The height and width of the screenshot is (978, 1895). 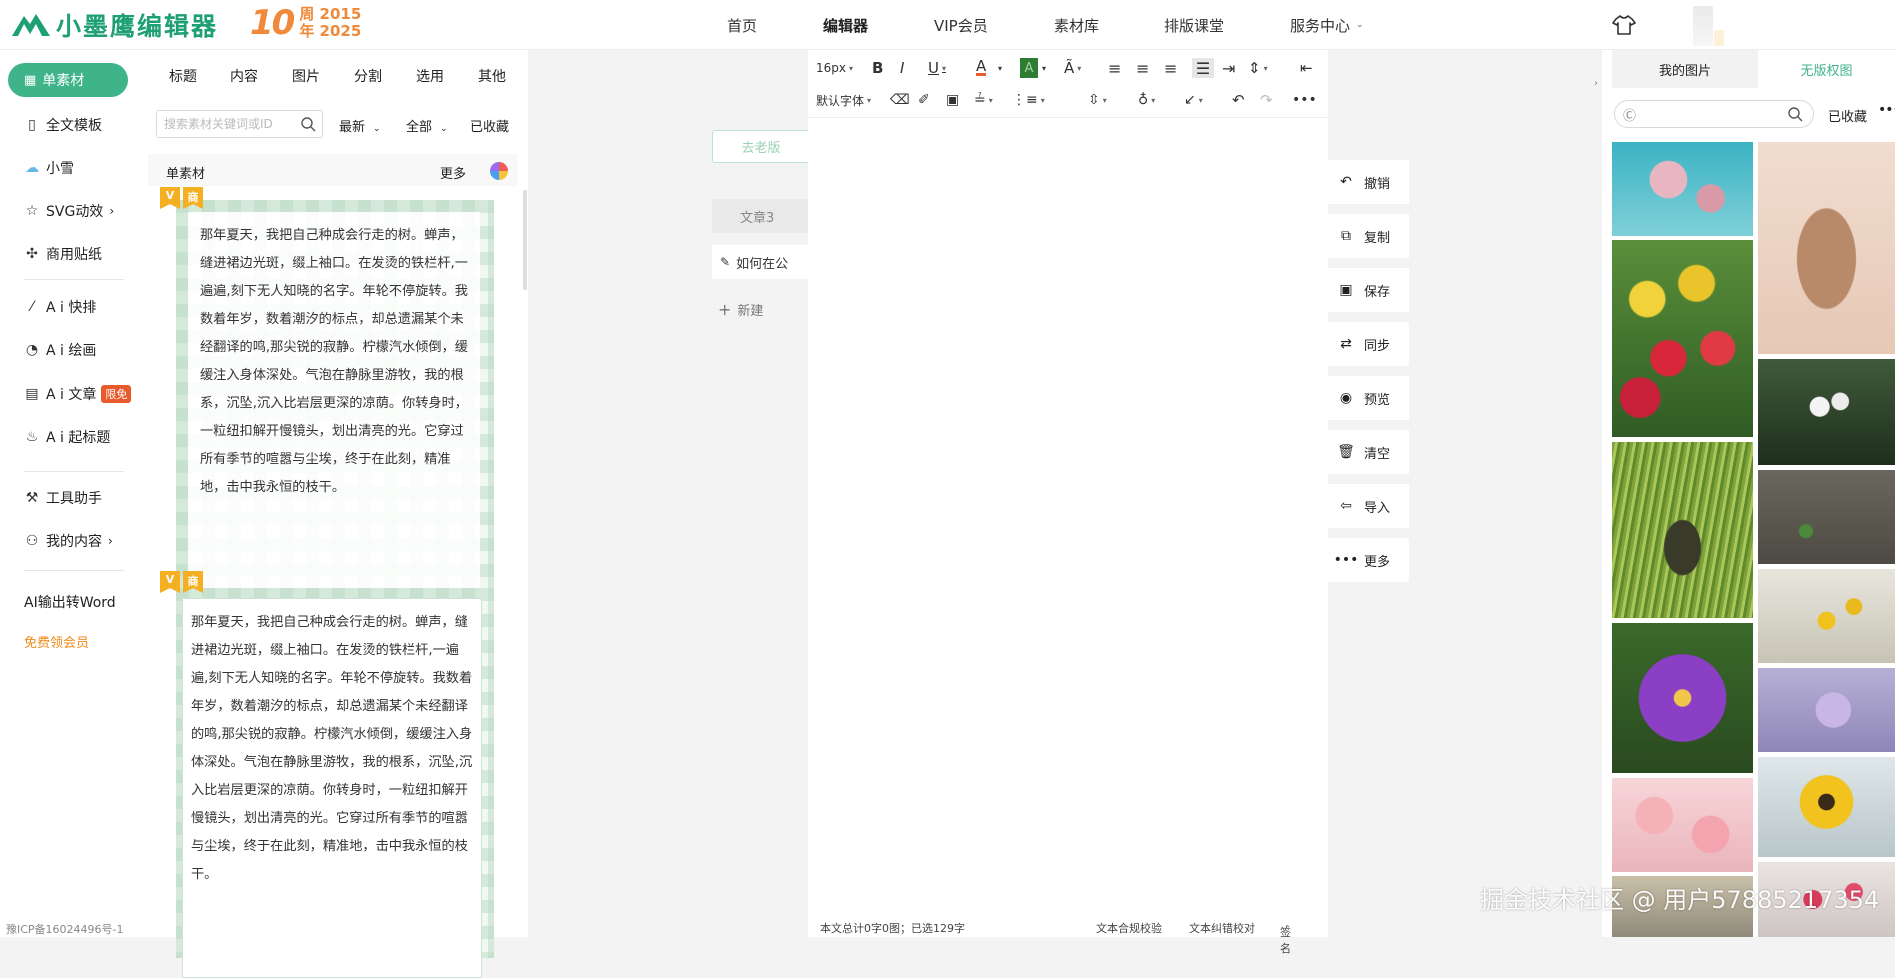 I want to click on sidebar-item-ai-draw: ◔ A i 绘画, so click(x=60, y=350).